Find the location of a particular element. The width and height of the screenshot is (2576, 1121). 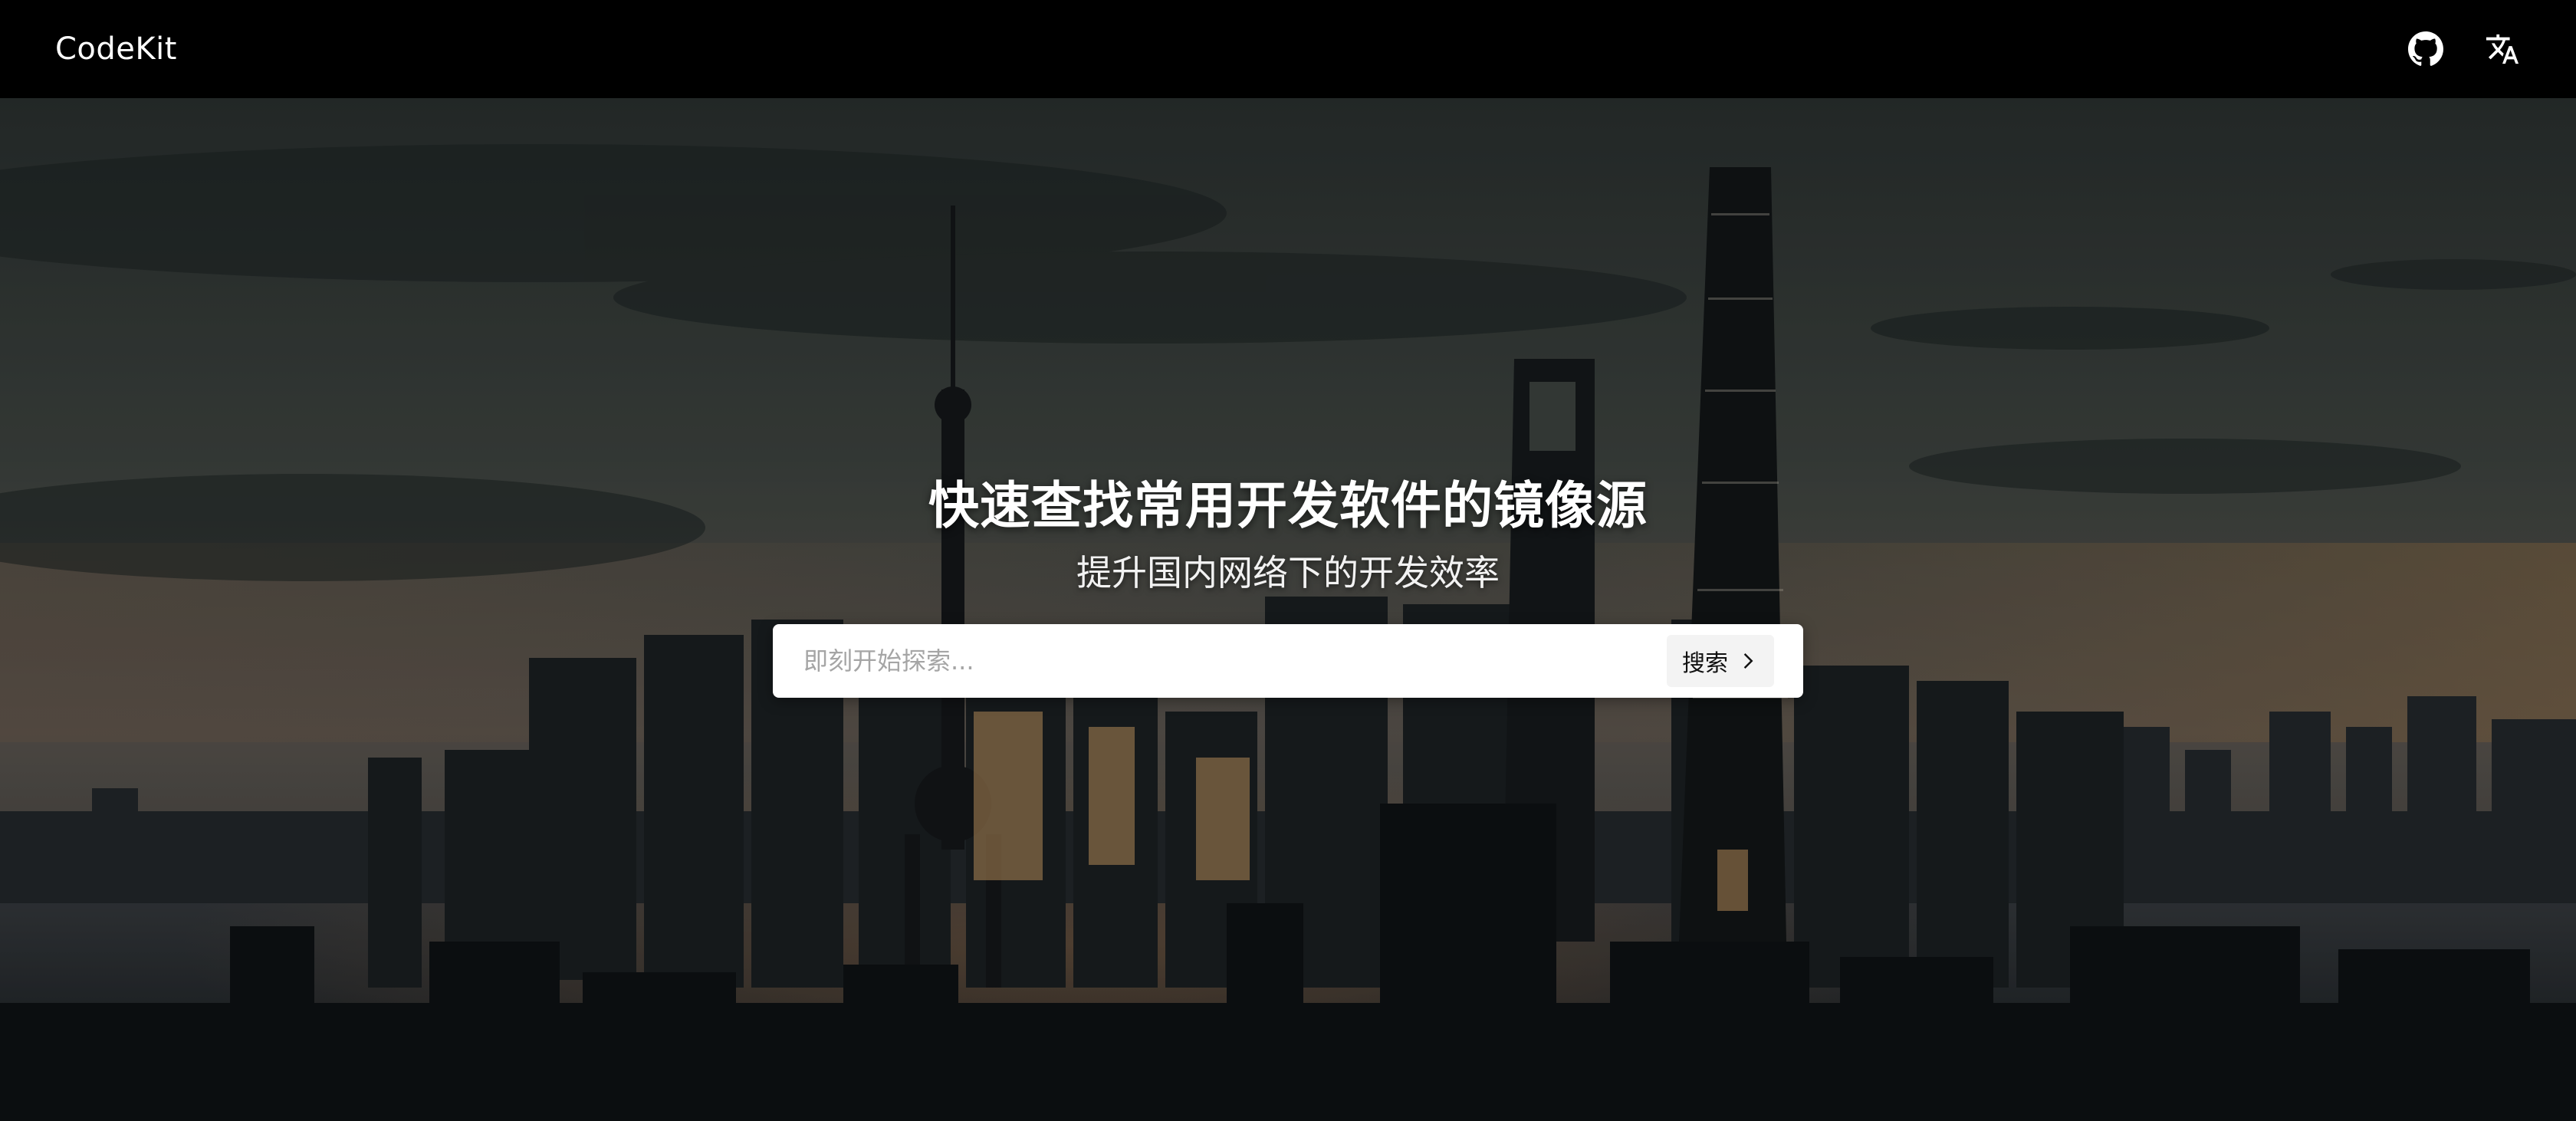

search-button-label: 搜索 is located at coordinates (1705, 663).